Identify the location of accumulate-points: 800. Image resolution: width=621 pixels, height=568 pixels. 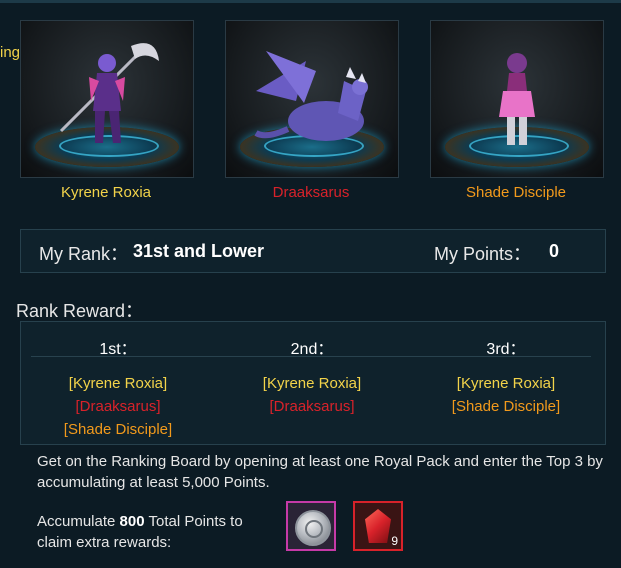
(132, 521).